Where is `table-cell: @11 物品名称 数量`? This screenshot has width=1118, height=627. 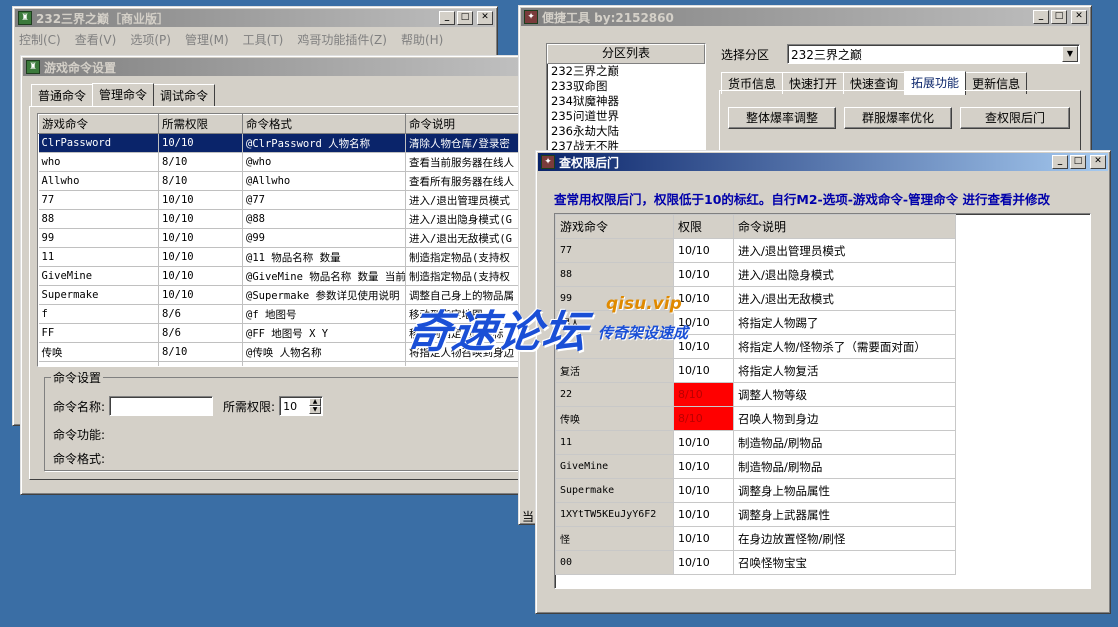
table-cell: @11 物品名称 数量 is located at coordinates (324, 257).